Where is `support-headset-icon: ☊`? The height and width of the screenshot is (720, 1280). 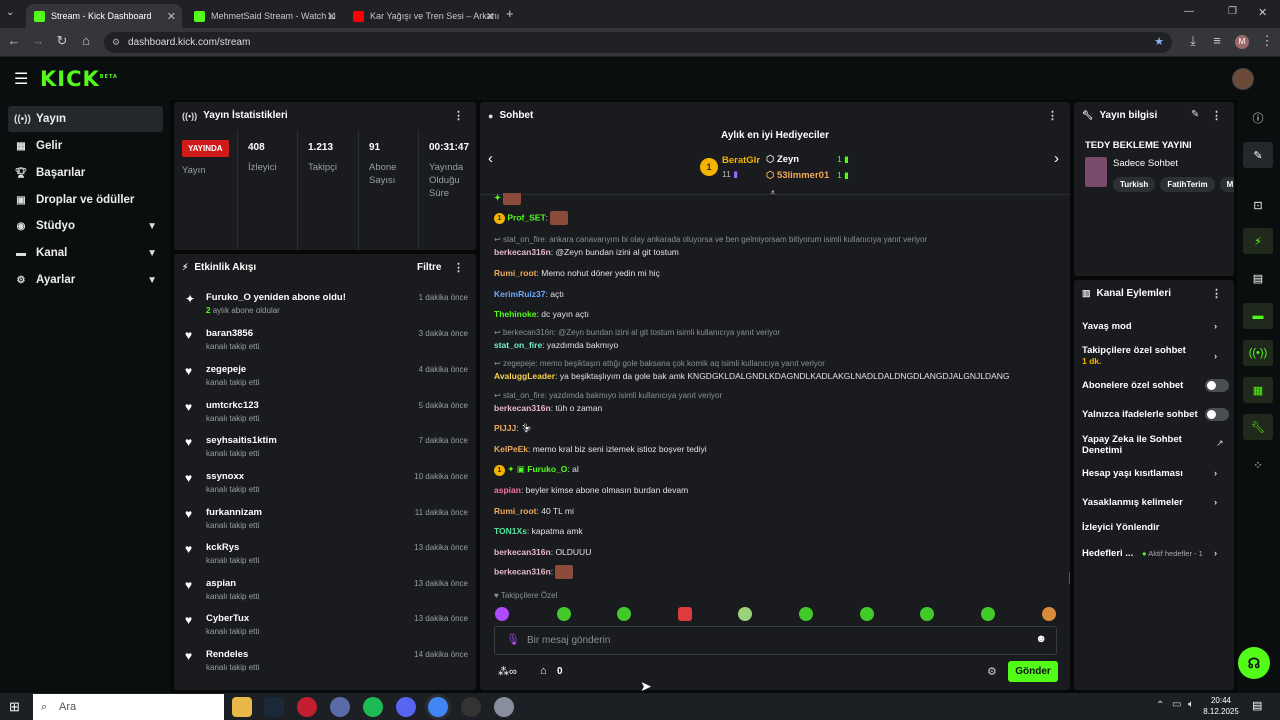
support-headset-icon: ☊ is located at coordinates (1254, 663).